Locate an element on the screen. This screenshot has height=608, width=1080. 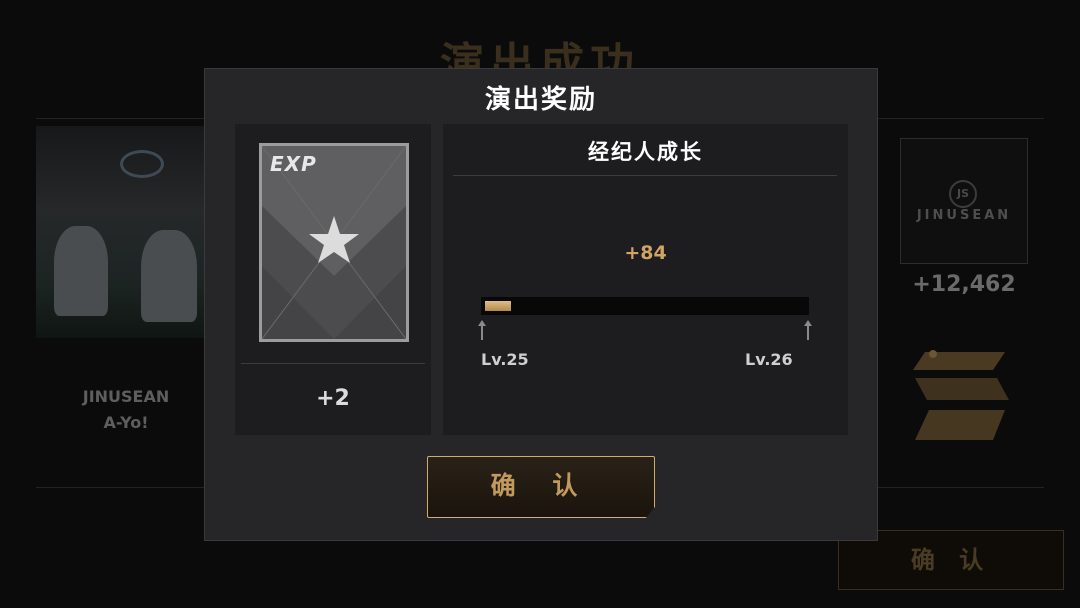
level-progress-fill is located at coordinates (498, 306).